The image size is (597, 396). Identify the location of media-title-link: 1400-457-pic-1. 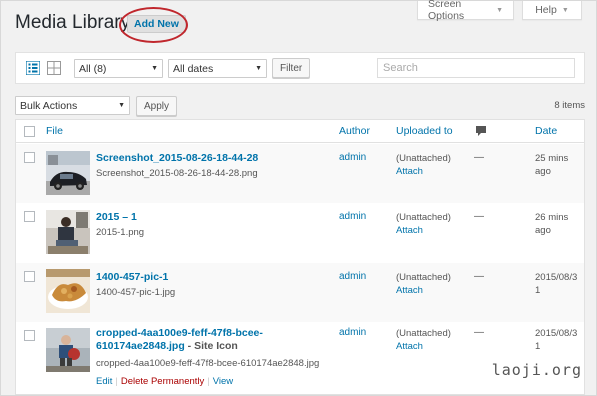
(213, 277).